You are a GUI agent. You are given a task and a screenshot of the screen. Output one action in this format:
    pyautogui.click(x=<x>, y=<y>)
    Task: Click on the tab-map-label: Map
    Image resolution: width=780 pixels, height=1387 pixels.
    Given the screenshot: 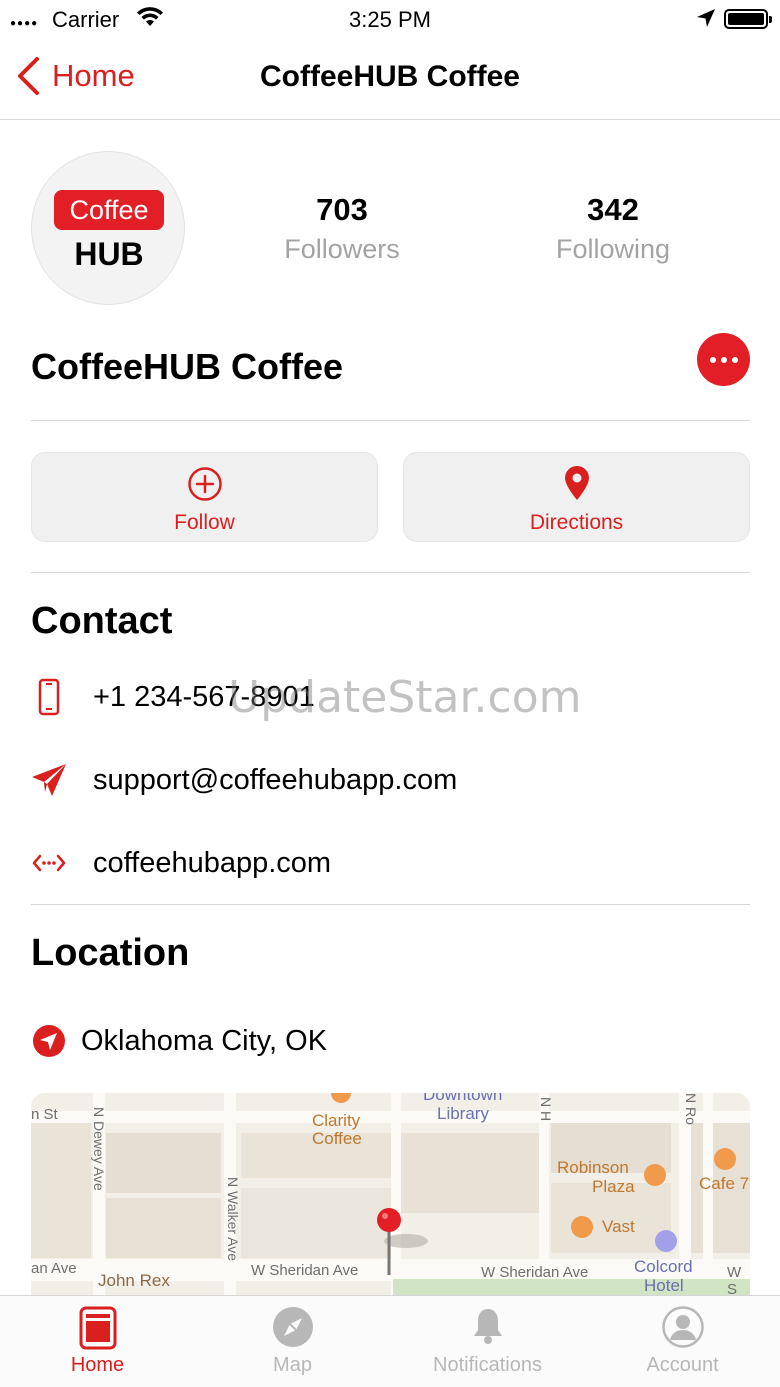 What is the action you would take?
    pyautogui.click(x=292, y=1365)
    